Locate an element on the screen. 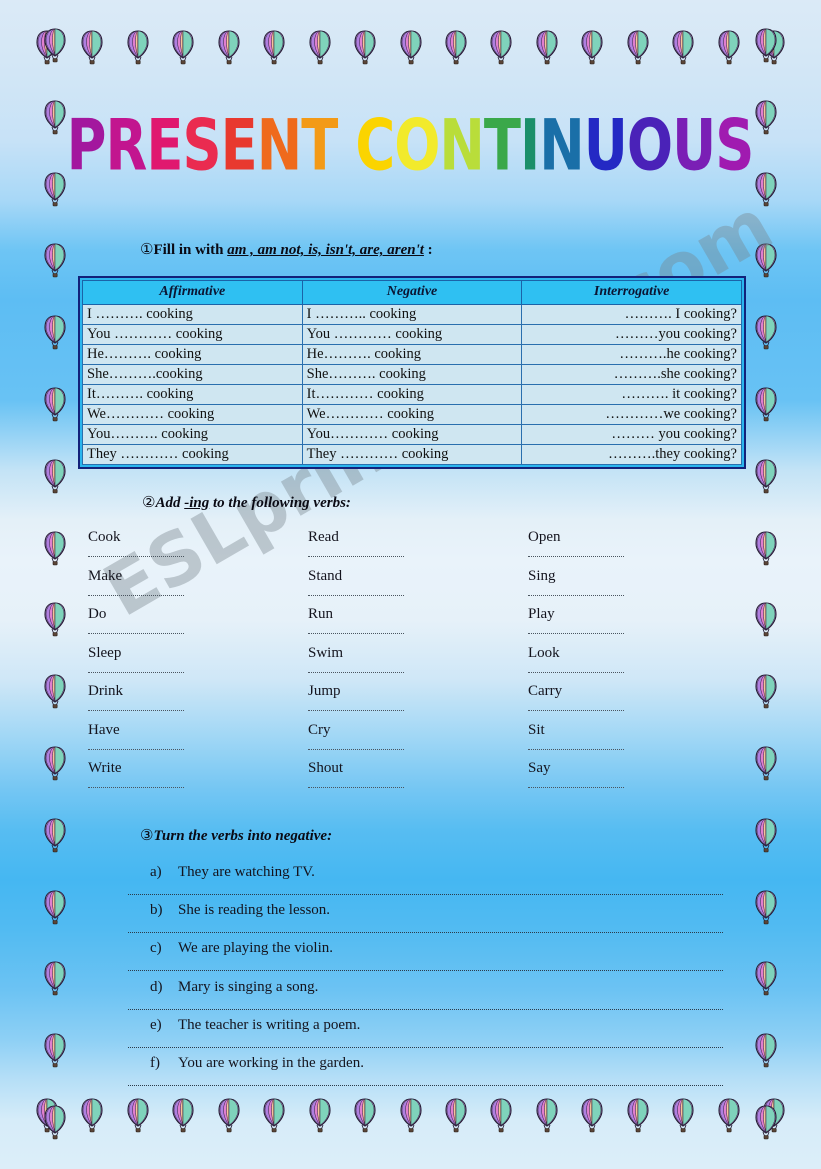 Image resolution: width=821 pixels, height=1169 pixels. table-cell-interrogative: ……….they cooking? is located at coordinates (631, 454).